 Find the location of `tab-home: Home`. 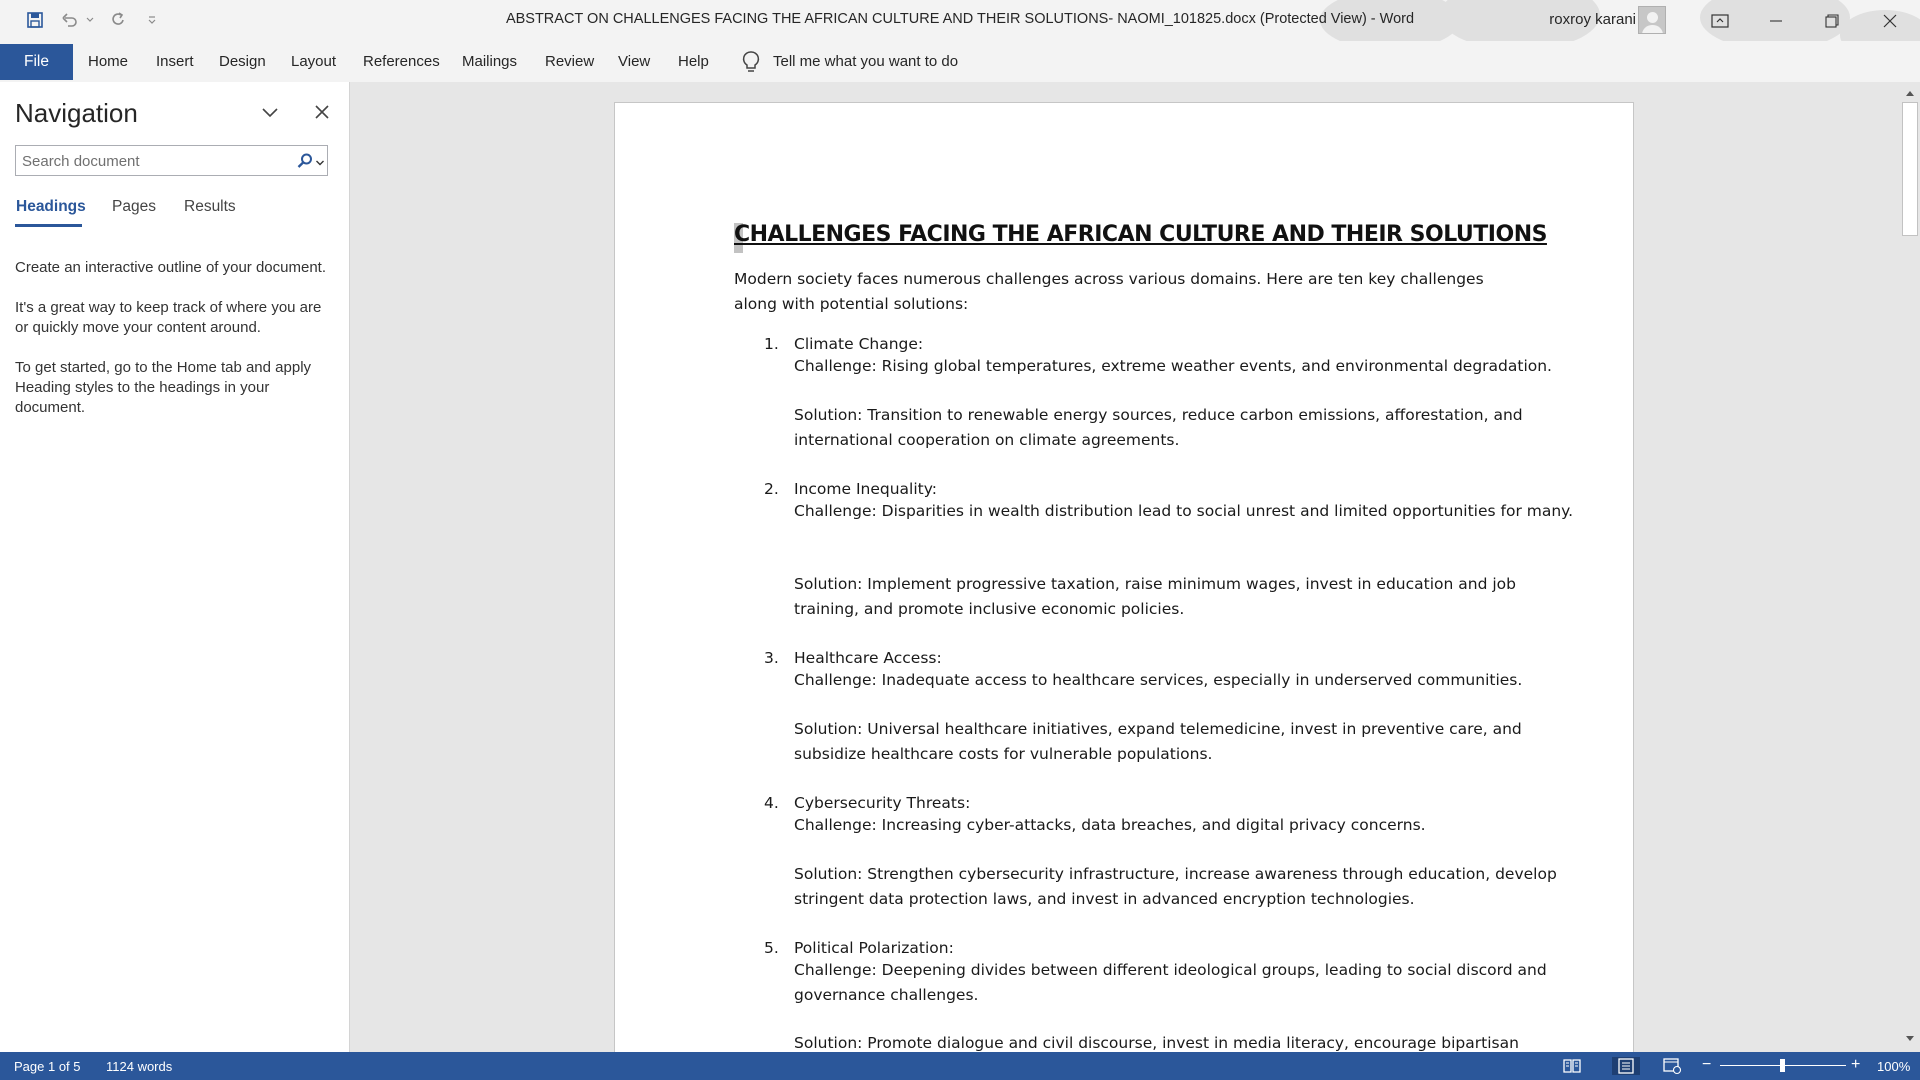

tab-home: Home is located at coordinates (108, 61).